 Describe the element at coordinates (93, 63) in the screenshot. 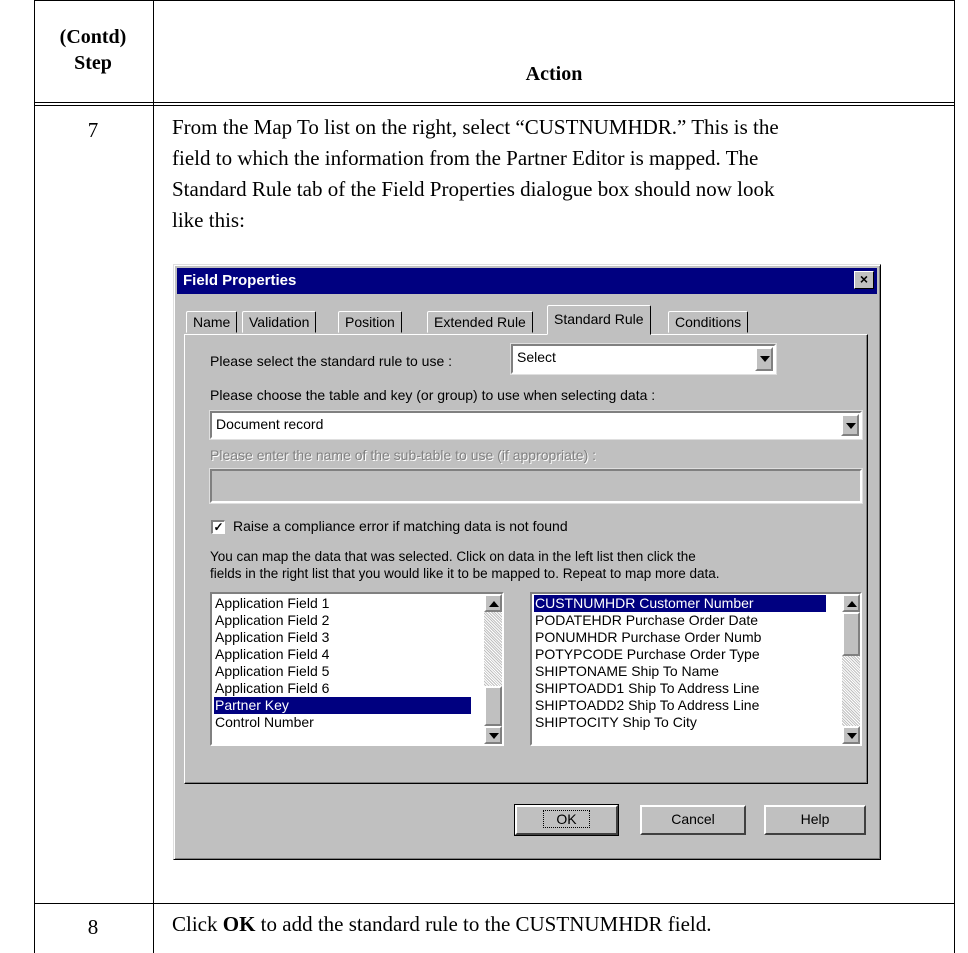

I see `header-step-line2: Step` at that location.